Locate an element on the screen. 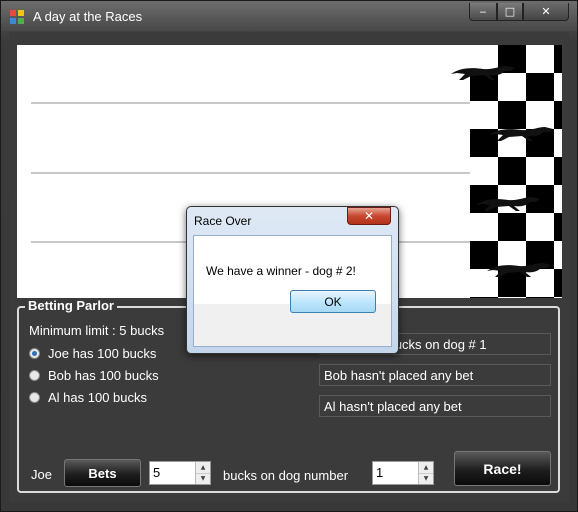 Image resolution: width=578 pixels, height=512 pixels. amount-value: 5 is located at coordinates (156, 472).